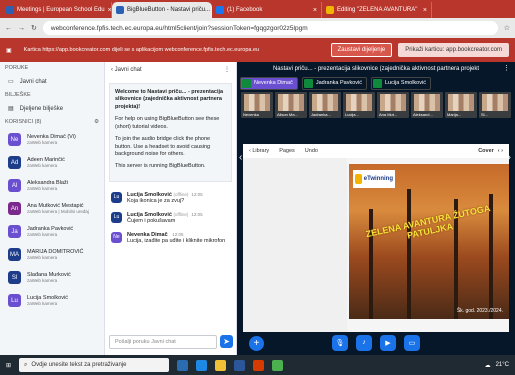 The image size is (515, 375). What do you see at coordinates (34, 28) in the screenshot?
I see `reload-icon: ↻` at bounding box center [34, 28].